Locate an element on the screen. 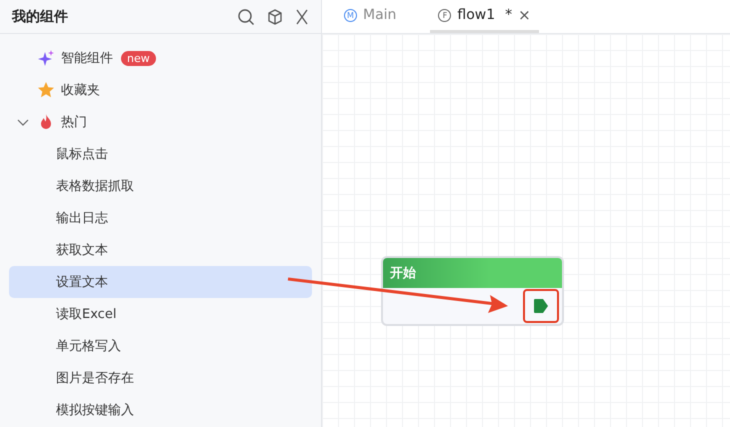 This screenshot has width=730, height=427. item-label: 热门 is located at coordinates (74, 122).